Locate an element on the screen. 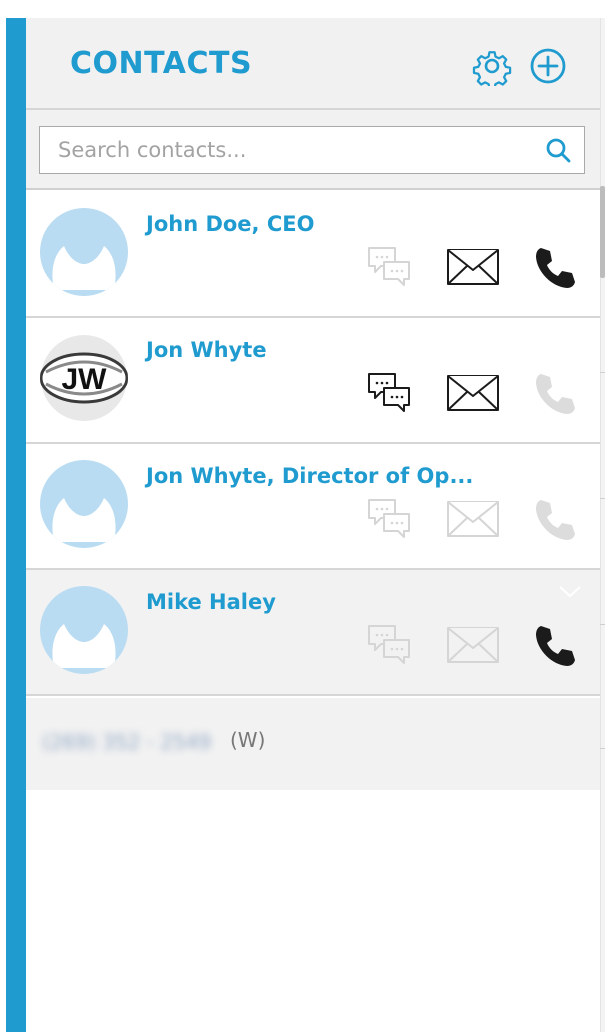 The width and height of the screenshot is (605, 1032). panel-header: CONTACTS is located at coordinates (313, 64).